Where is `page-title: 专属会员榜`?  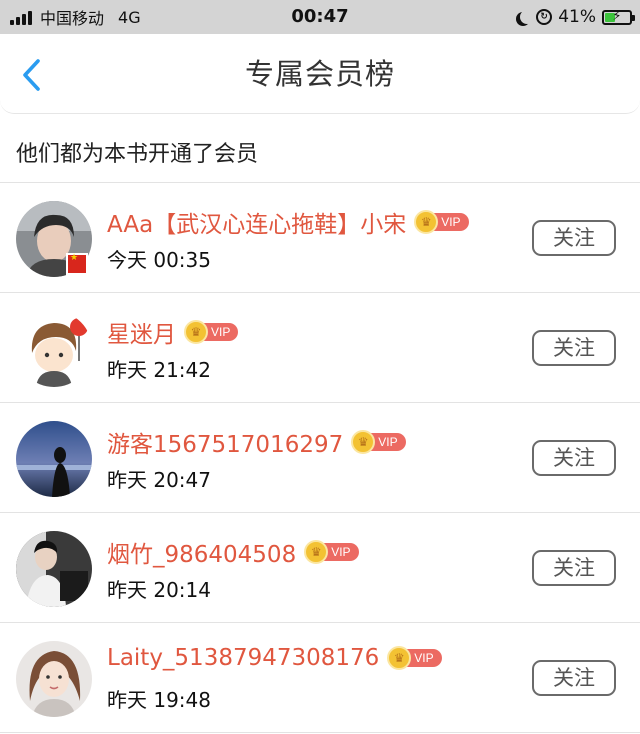
page-title: 专属会员榜 is located at coordinates (319, 74).